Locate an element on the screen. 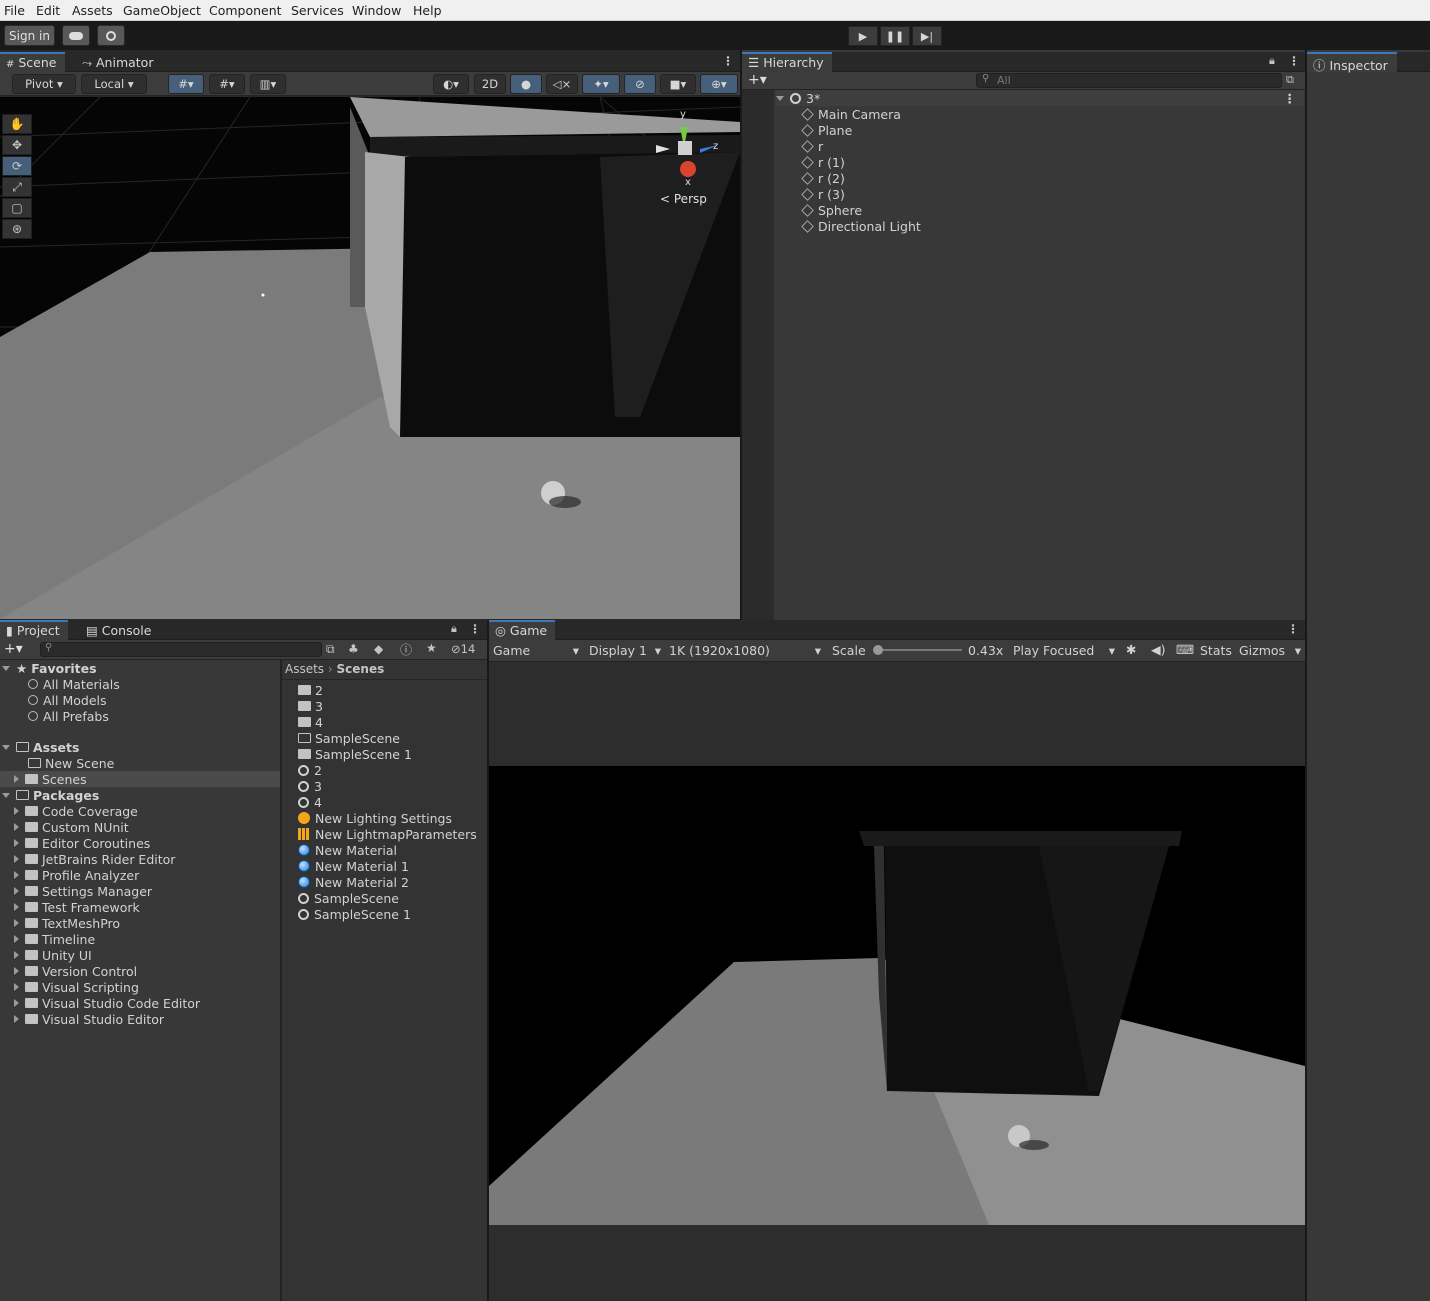  draw-mode-dropdown: ◐▾ is located at coordinates (451, 84).